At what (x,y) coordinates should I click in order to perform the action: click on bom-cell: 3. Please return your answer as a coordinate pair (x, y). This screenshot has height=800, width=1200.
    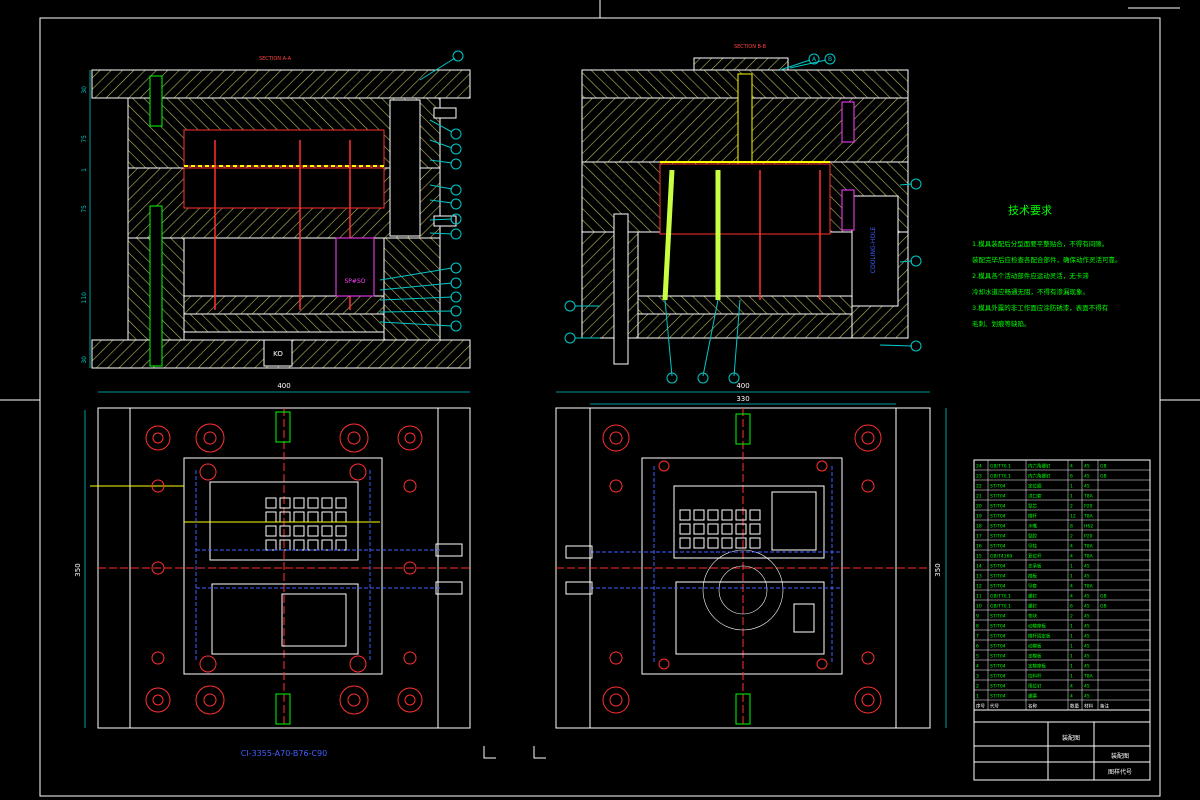
    Looking at the image, I should click on (977, 677).